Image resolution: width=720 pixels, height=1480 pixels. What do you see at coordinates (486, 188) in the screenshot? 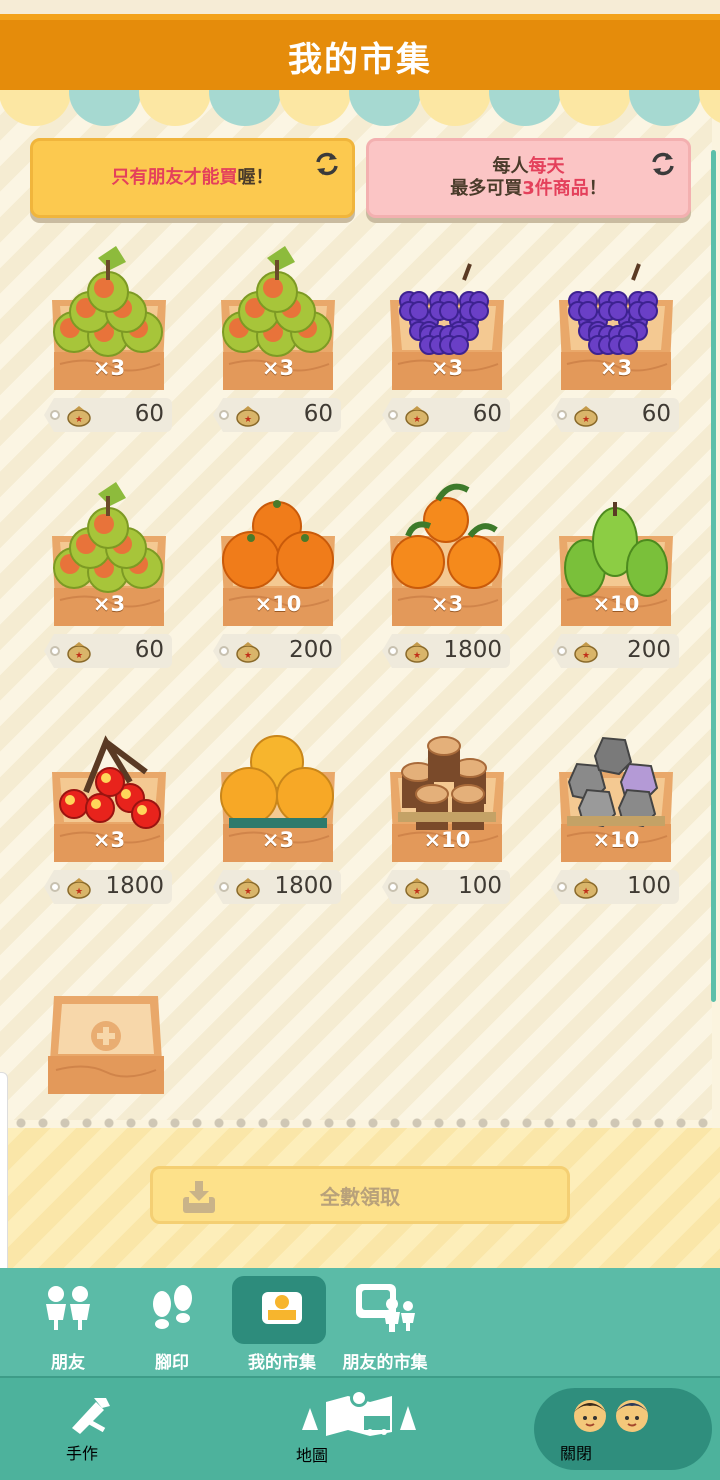
I see `daily-limit-line2a: 最多可買` at bounding box center [486, 188].